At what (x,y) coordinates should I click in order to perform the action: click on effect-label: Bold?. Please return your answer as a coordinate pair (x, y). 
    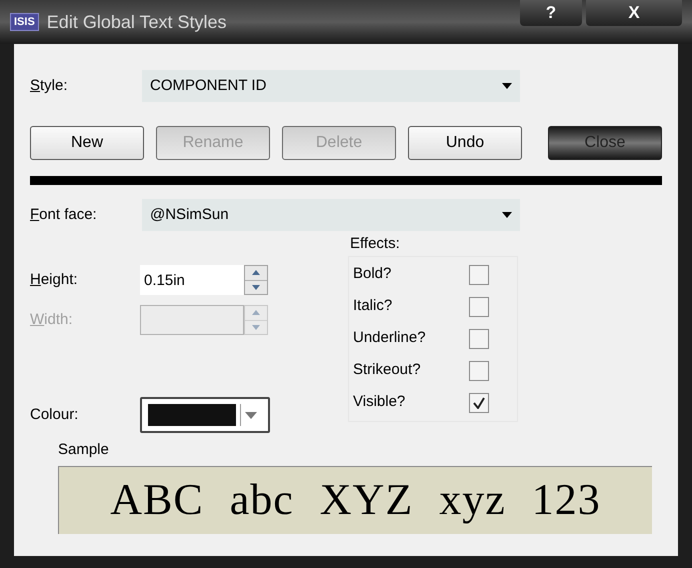
    Looking at the image, I should click on (372, 274).